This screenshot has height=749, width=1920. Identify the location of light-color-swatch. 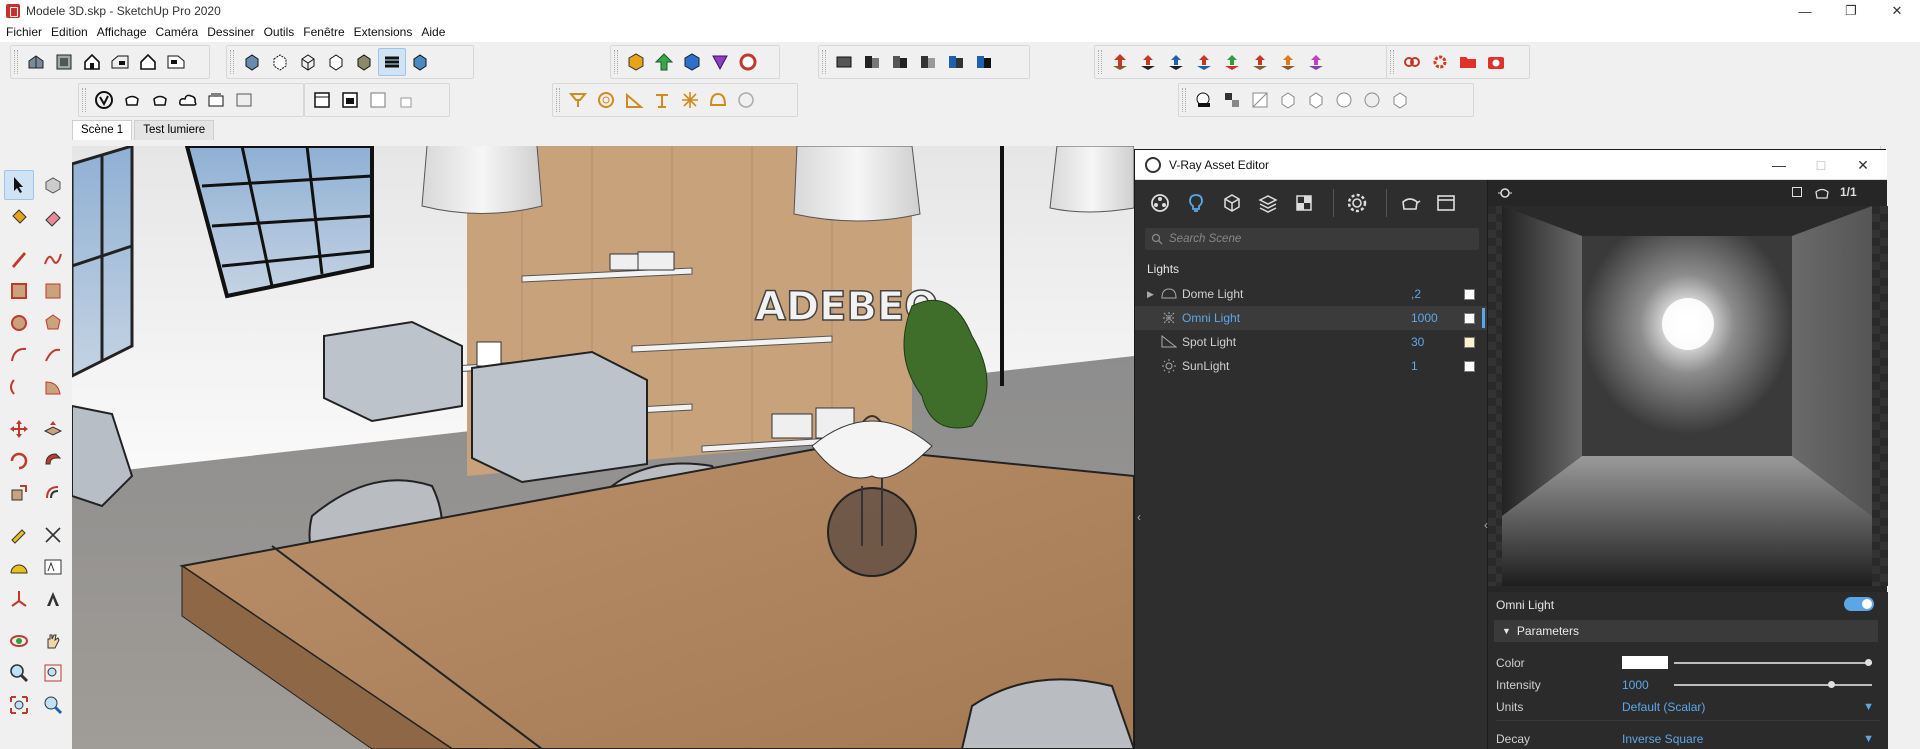
(1469, 342).